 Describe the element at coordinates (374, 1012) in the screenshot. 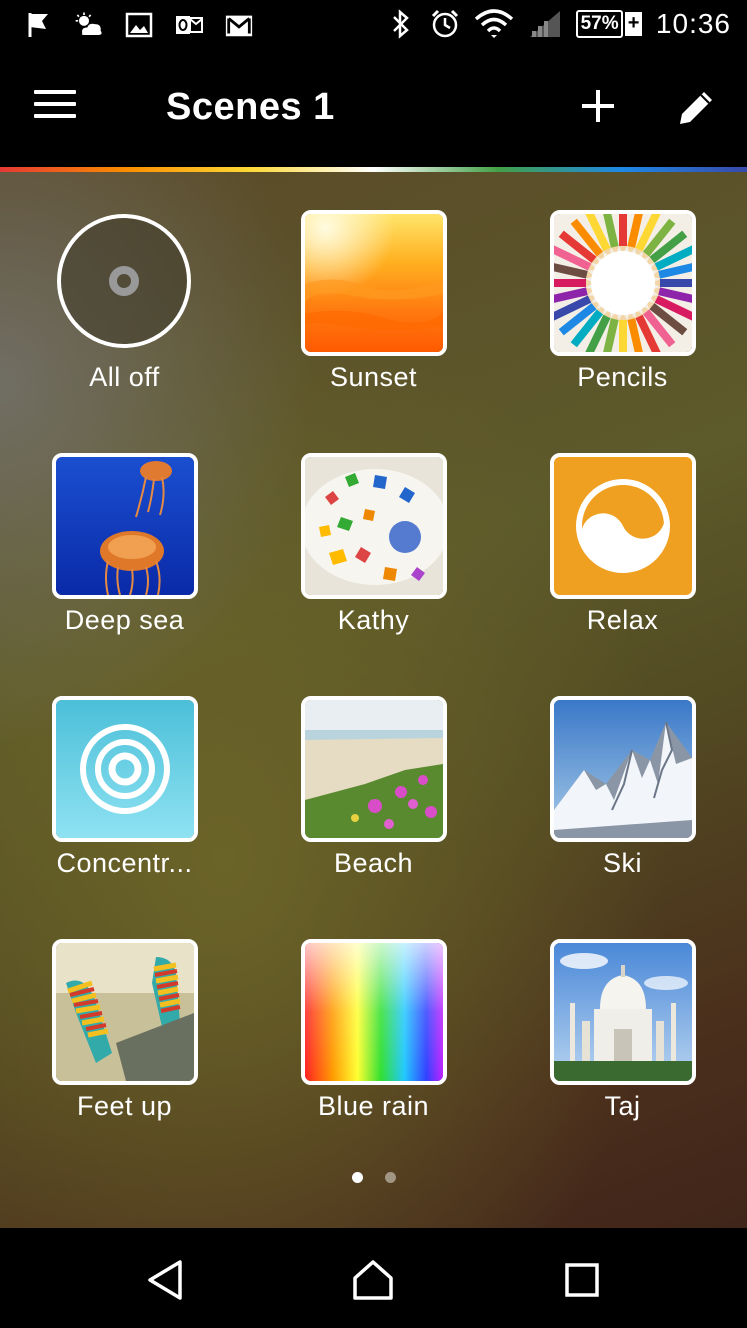

I see `blue-rain-thumbnail` at that location.